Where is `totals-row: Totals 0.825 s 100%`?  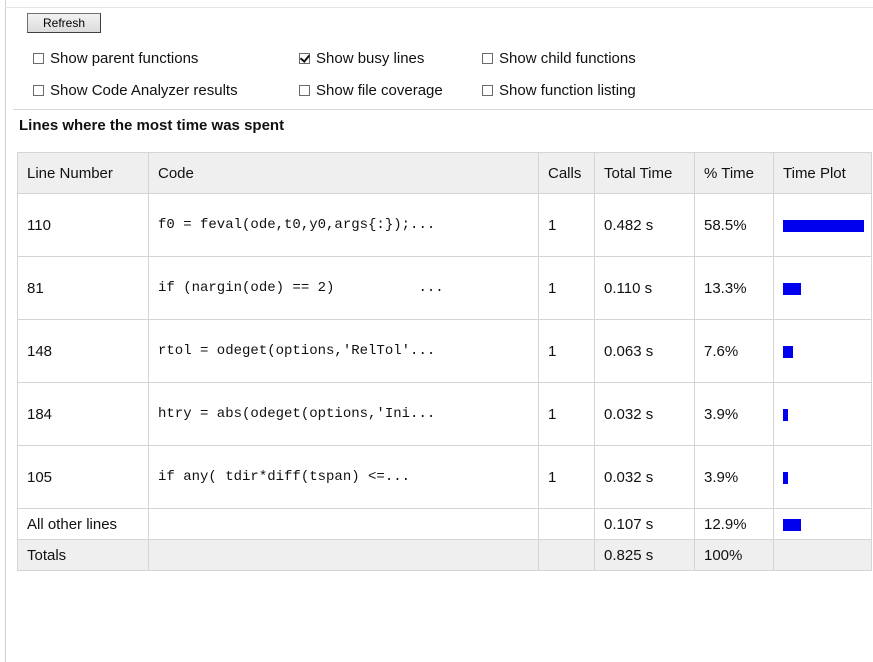
totals-row: Totals 0.825 s 100% is located at coordinates (444, 555).